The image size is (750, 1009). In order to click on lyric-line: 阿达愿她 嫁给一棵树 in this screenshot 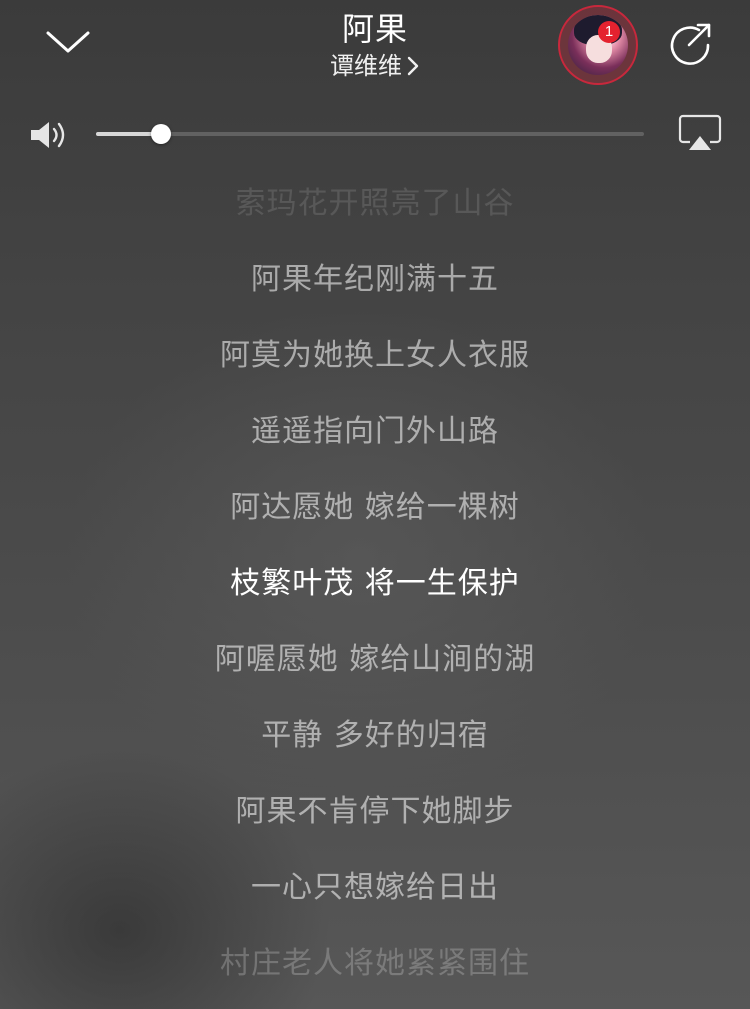, I will do `click(375, 508)`.